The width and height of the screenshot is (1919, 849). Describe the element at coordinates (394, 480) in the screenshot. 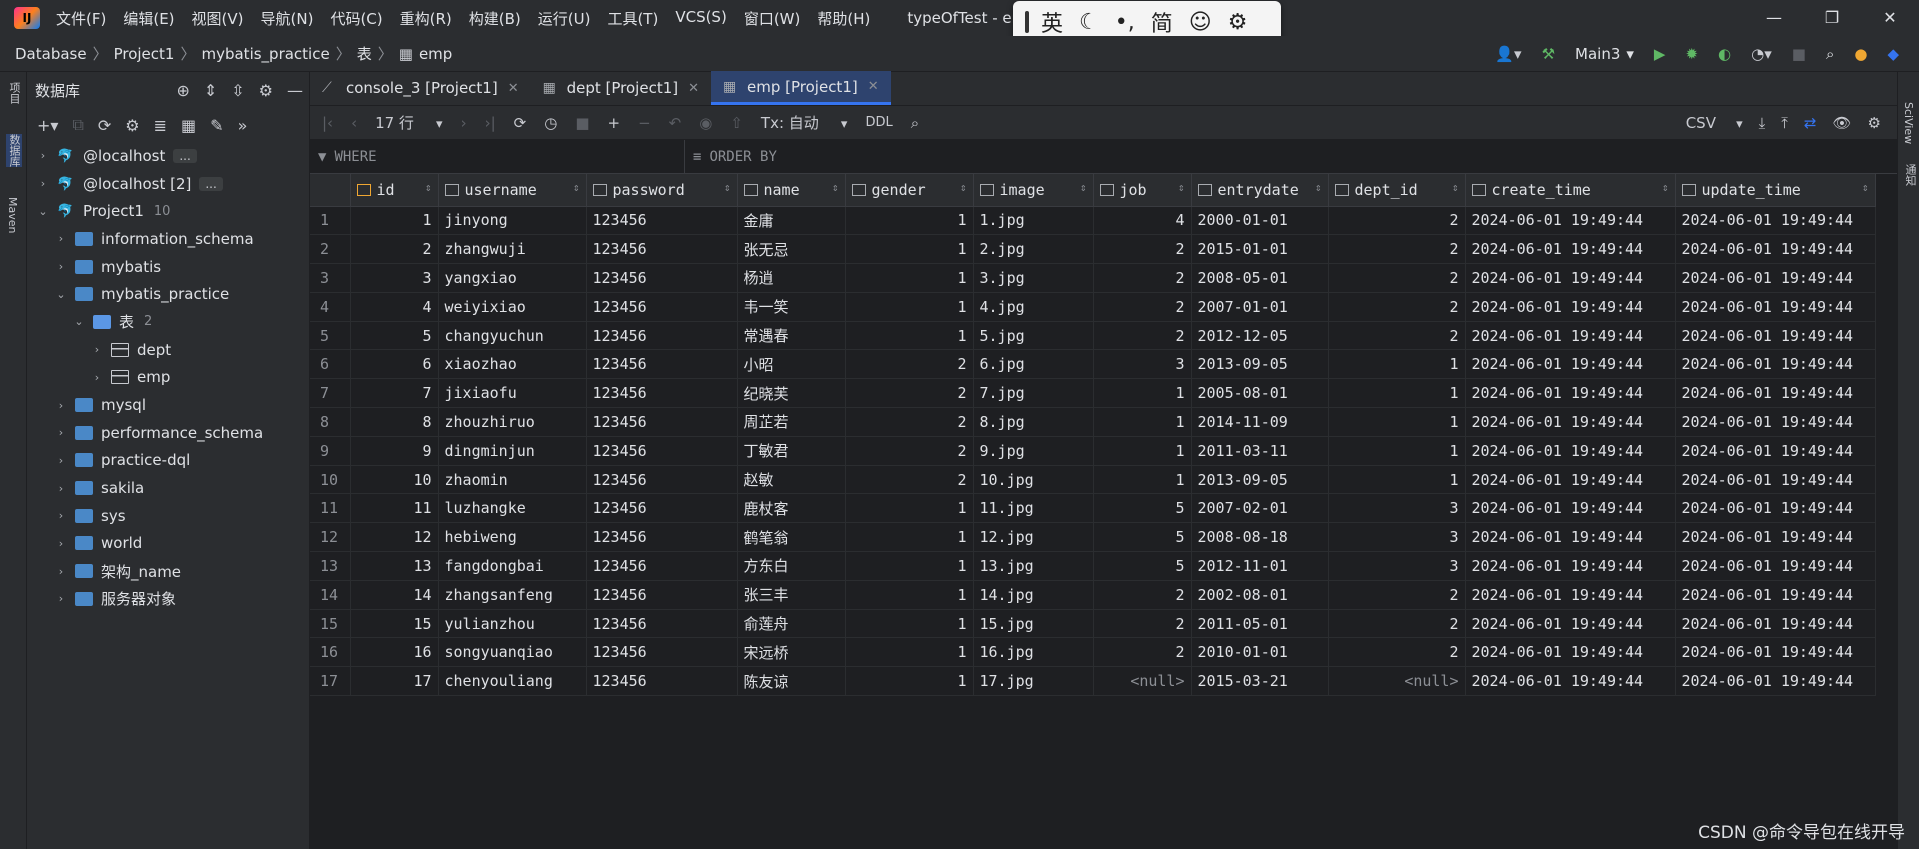

I see `table-cell: 10` at that location.